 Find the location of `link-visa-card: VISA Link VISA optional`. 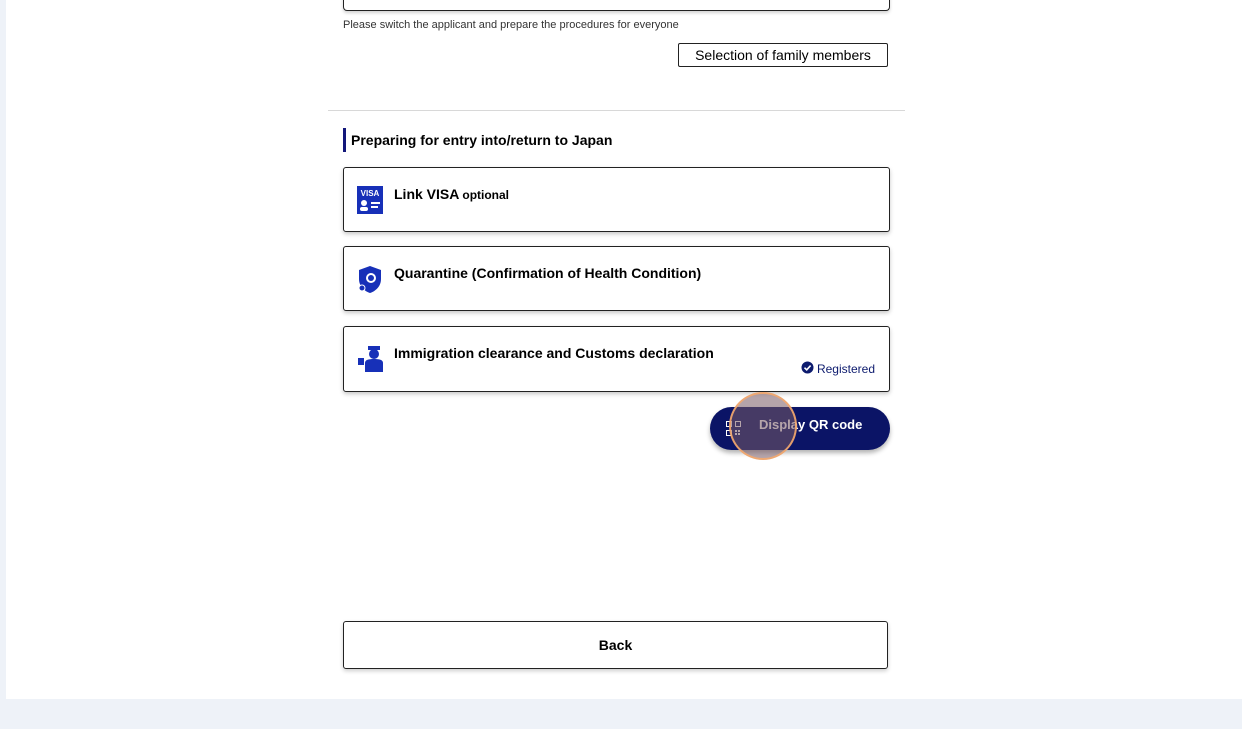

link-visa-card: VISA Link VISA optional is located at coordinates (616, 199).